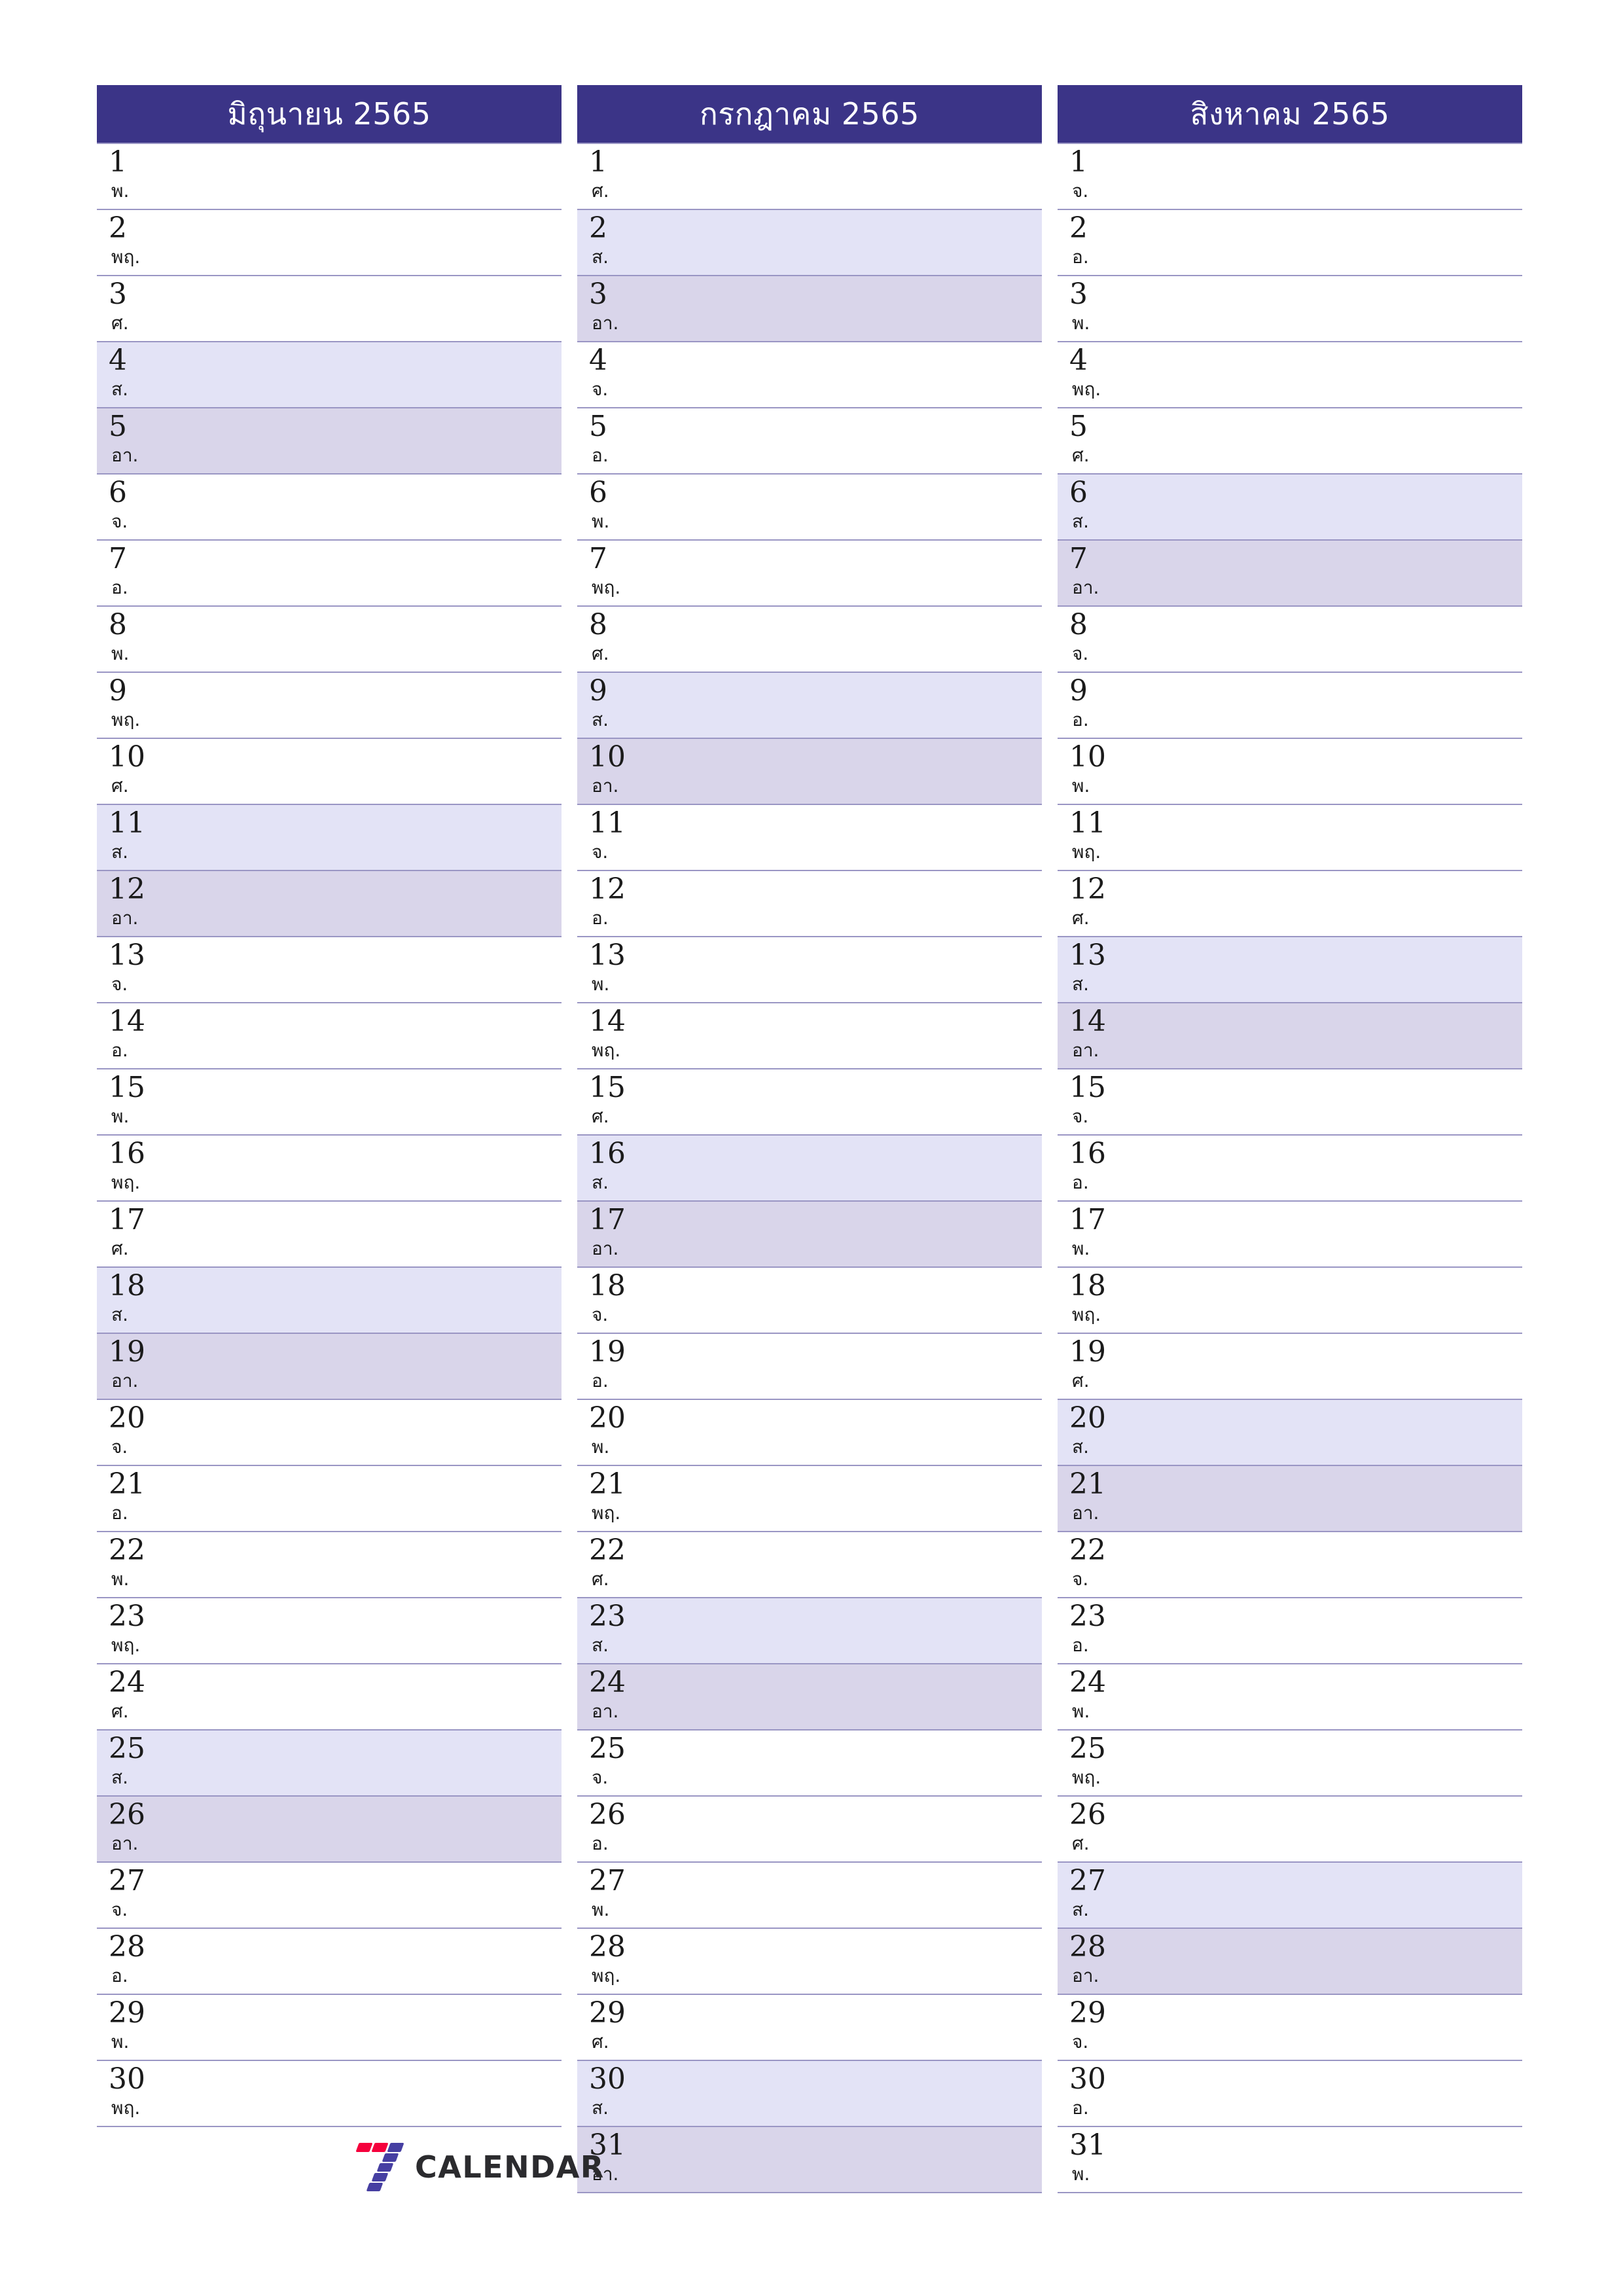 The image size is (1623, 2296). What do you see at coordinates (1290, 309) in the screenshot?
I see `day-row: 3 พ.` at bounding box center [1290, 309].